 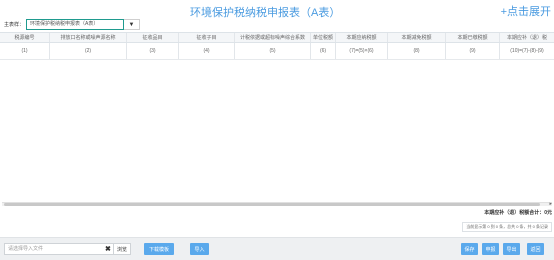 What do you see at coordinates (199, 249) in the screenshot?
I see `import-button: 导入` at bounding box center [199, 249].